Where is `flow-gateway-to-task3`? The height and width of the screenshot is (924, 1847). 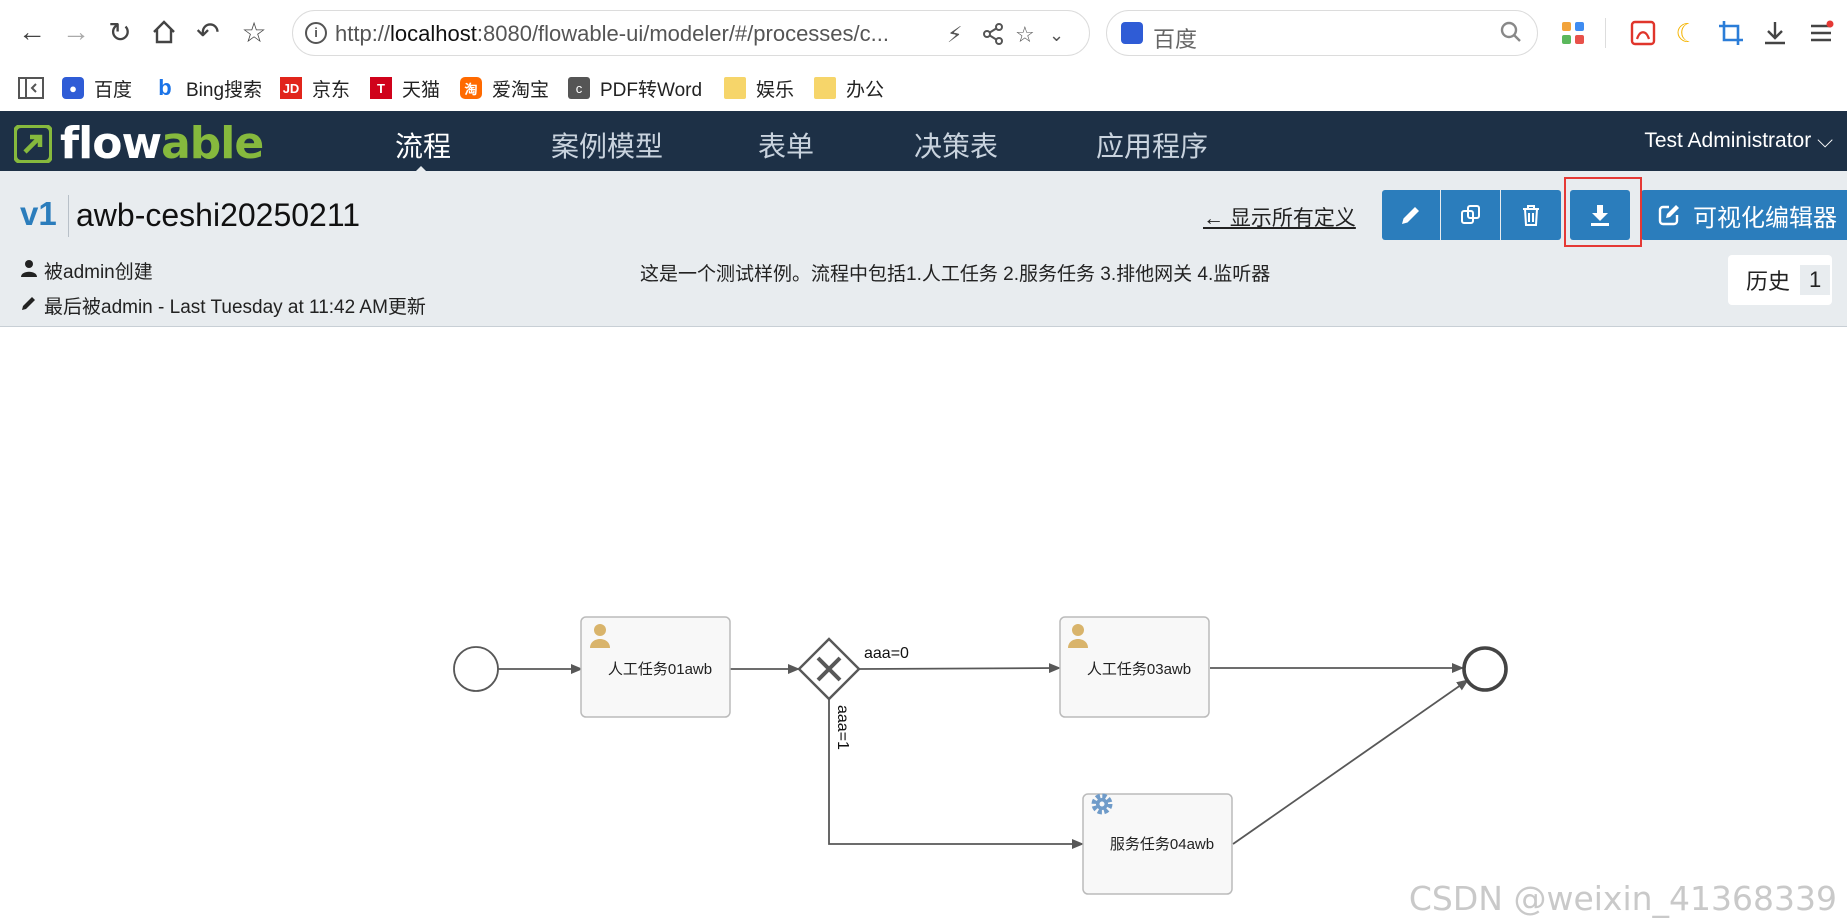 flow-gateway-to-task3 is located at coordinates (959, 668).